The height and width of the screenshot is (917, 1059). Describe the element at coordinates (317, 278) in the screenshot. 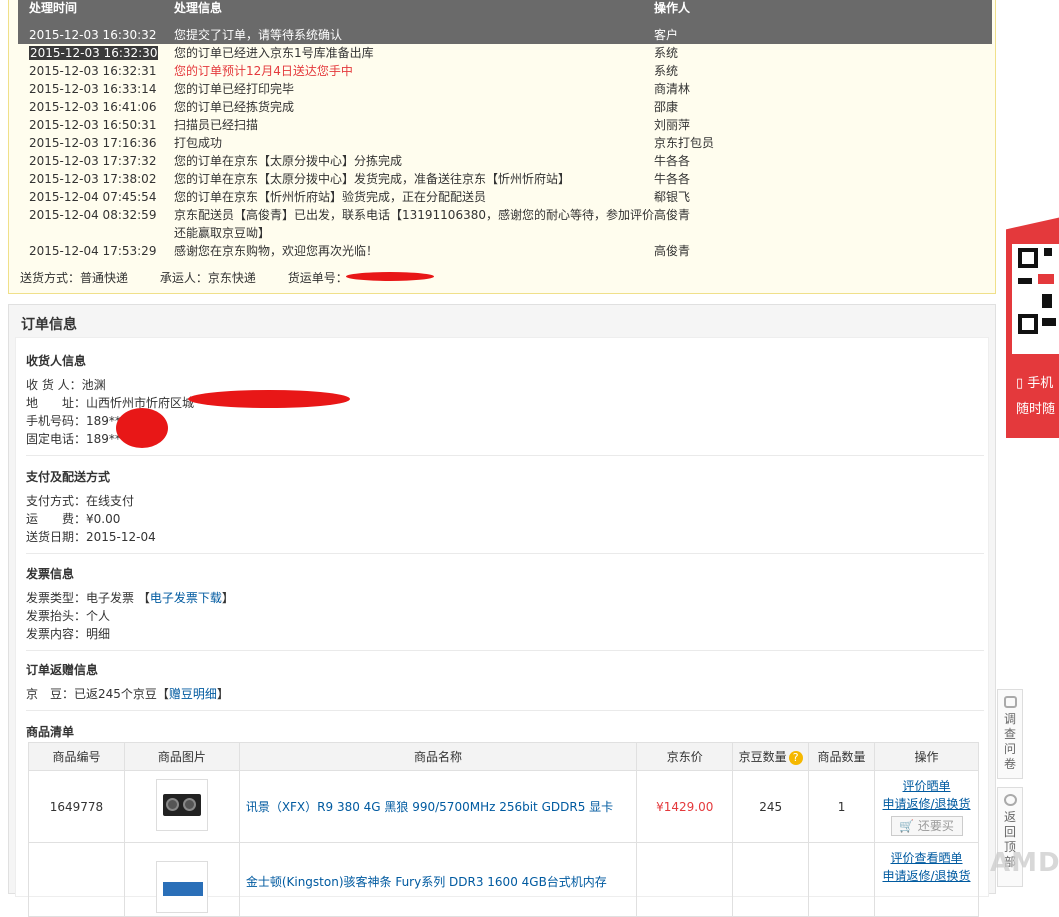

I see `shipping-waybill: 货运单号：` at that location.